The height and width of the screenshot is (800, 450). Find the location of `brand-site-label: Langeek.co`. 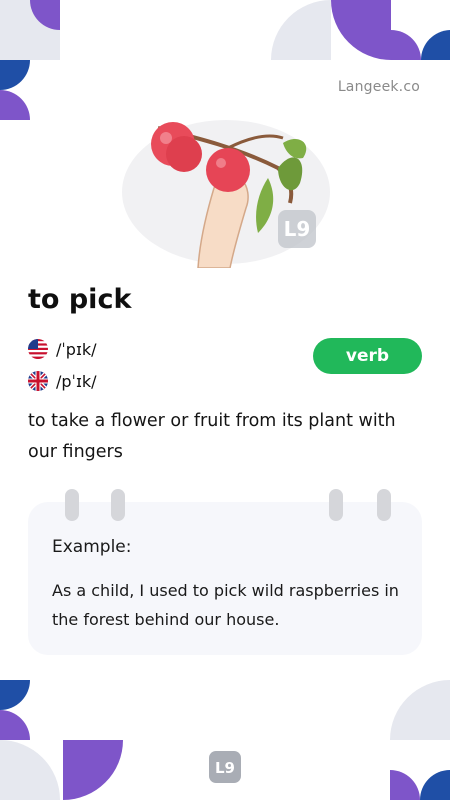

brand-site-label: Langeek.co is located at coordinates (378, 87).